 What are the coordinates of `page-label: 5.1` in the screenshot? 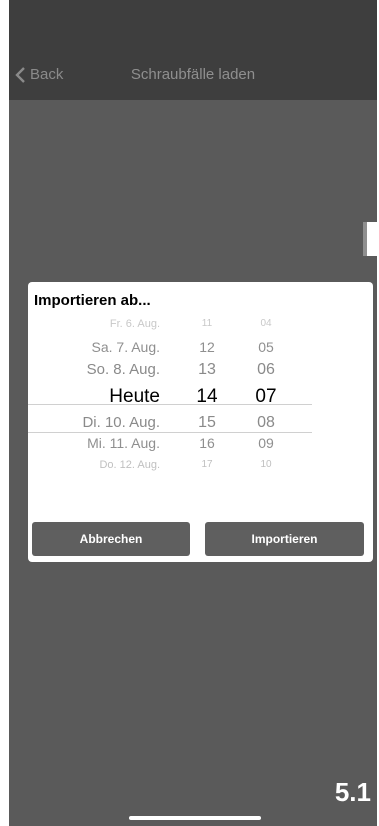 It's located at (352, 792).